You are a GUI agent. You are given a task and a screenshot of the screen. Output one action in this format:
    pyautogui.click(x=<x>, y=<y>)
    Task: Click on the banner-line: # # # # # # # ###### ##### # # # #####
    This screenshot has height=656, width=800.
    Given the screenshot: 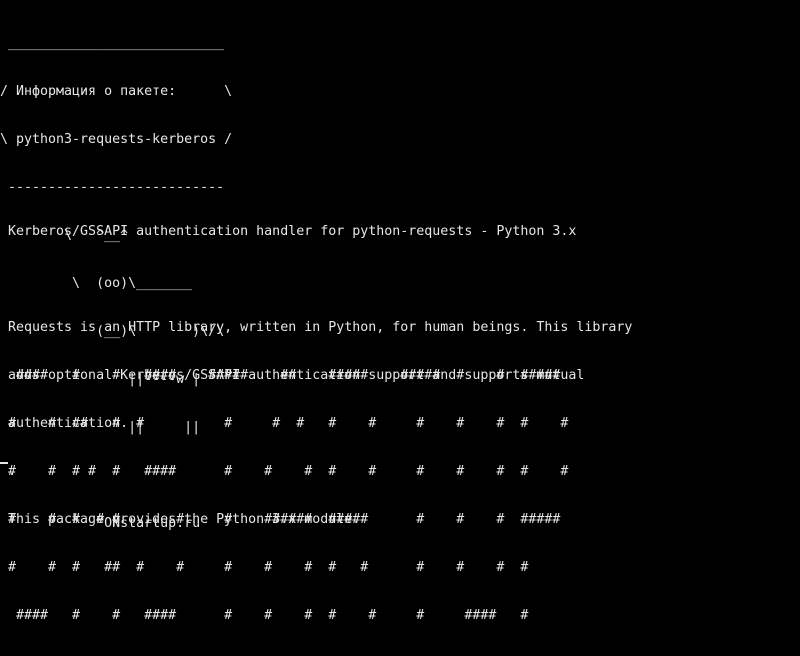 What is the action you would take?
    pyautogui.click(x=280, y=519)
    